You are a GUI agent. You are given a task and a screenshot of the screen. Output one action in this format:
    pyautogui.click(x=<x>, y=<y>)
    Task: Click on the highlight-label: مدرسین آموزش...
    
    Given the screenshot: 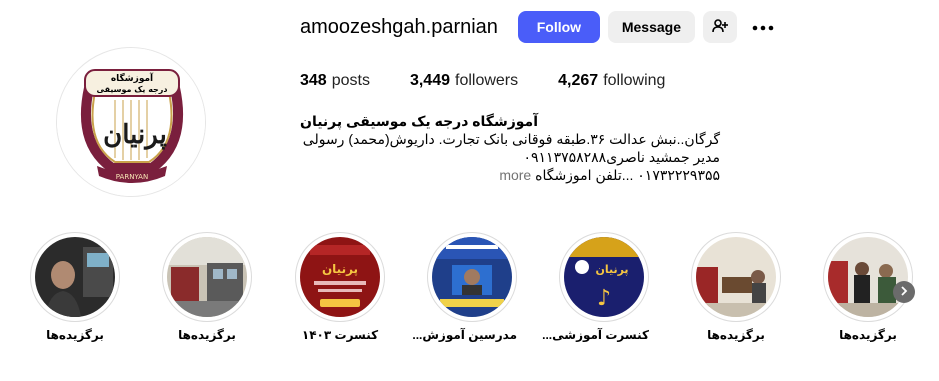 What is the action you would take?
    pyautogui.click(x=464, y=335)
    